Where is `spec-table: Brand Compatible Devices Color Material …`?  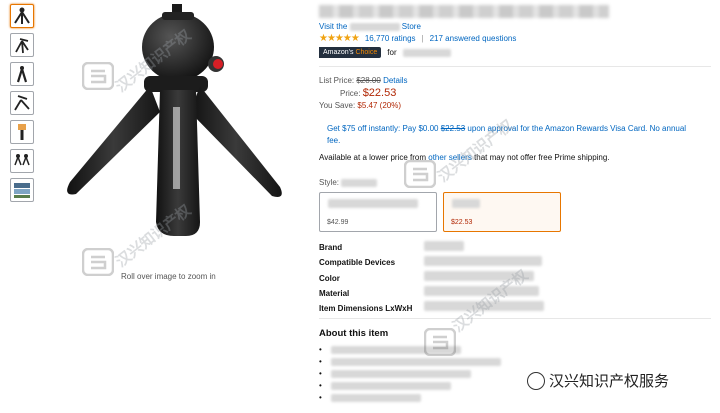
spec-table: Brand Compatible Devices Color Material … is located at coordinates (365, 278).